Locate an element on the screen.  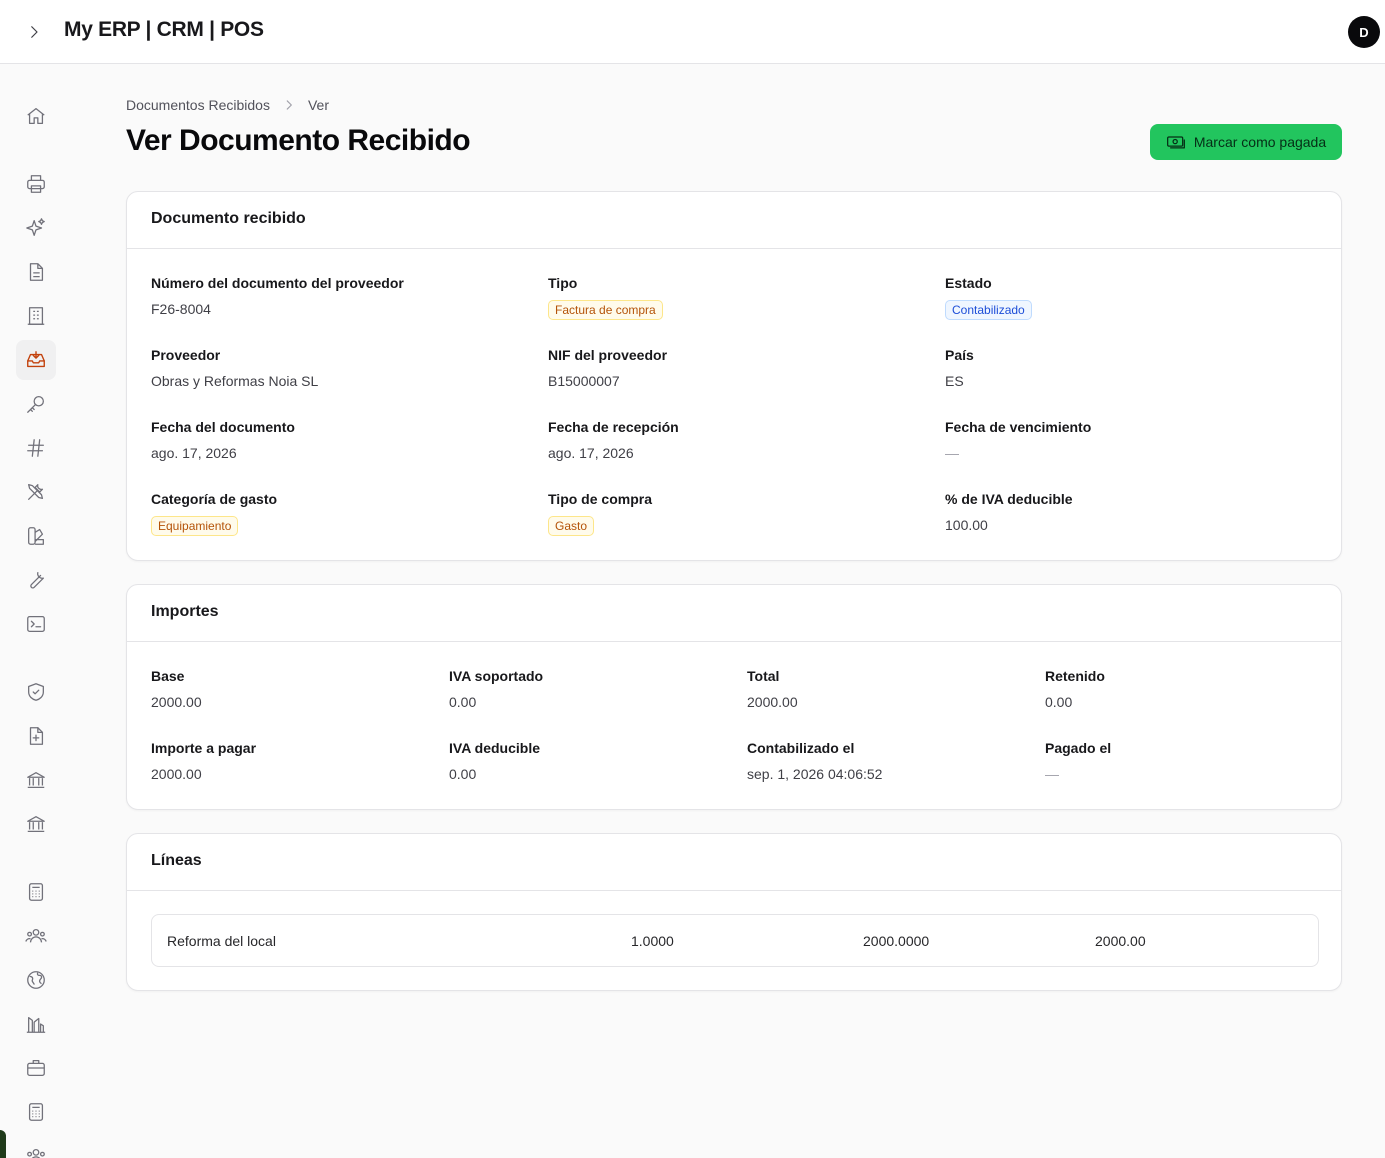
mark-as-paid-button: Marcar como pagada is located at coordinates (1246, 142).